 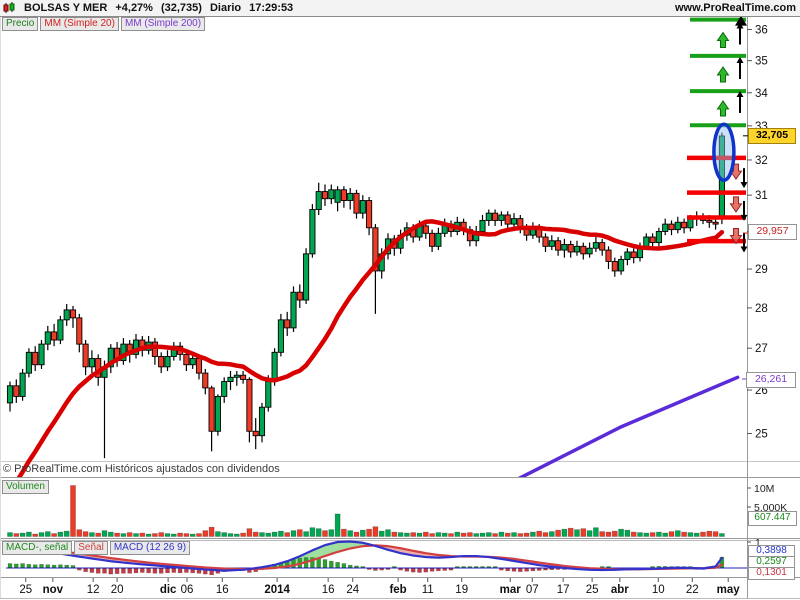 I want to click on date-tick-label: 20, so click(x=117, y=590).